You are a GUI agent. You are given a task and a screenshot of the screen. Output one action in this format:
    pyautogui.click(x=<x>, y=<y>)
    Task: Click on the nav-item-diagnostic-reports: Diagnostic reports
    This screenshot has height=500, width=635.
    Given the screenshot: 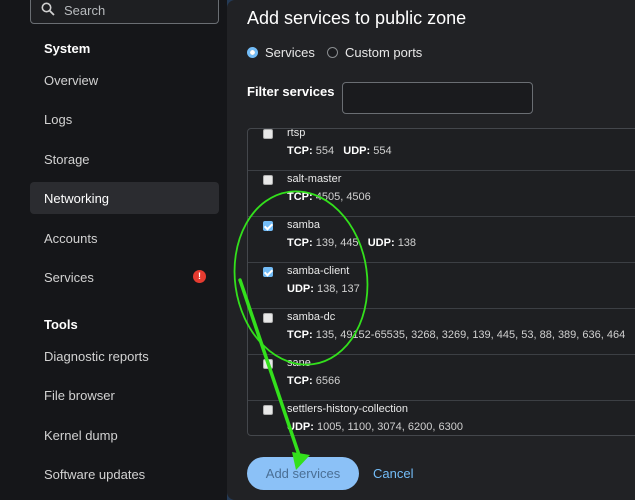 What is the action you would take?
    pyautogui.click(x=124, y=356)
    